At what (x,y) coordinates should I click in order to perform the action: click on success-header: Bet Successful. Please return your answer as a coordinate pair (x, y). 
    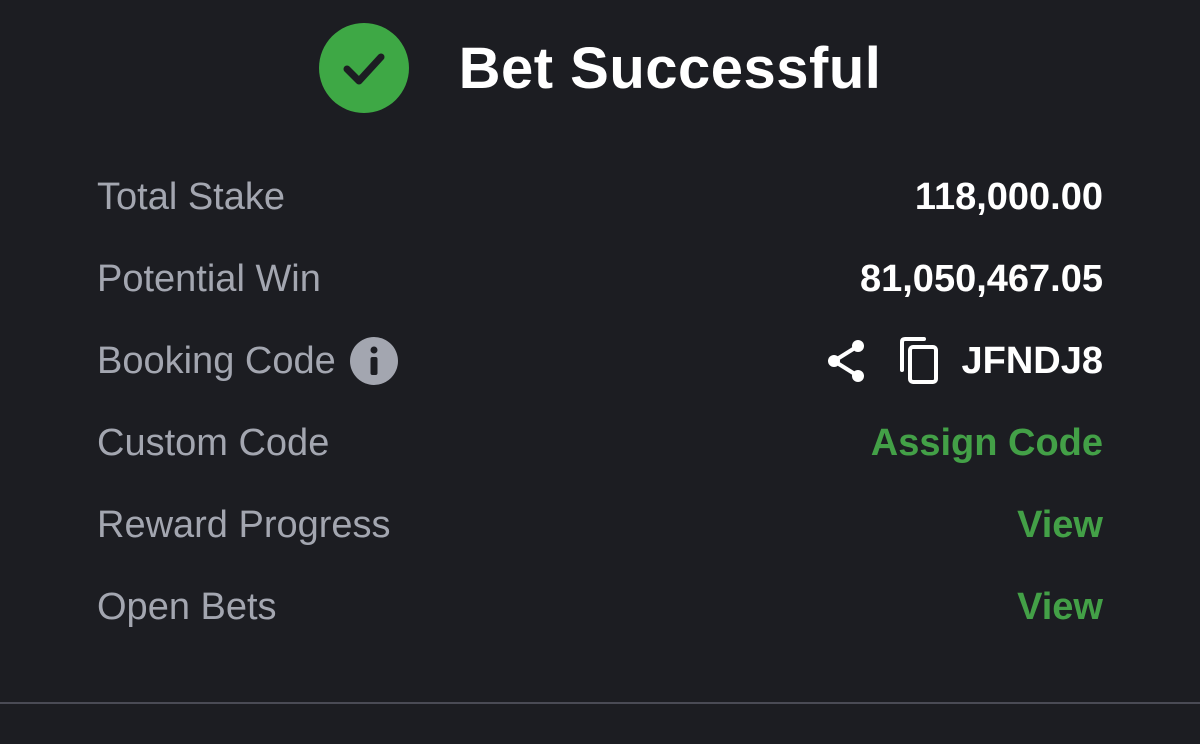
    Looking at the image, I should click on (600, 68).